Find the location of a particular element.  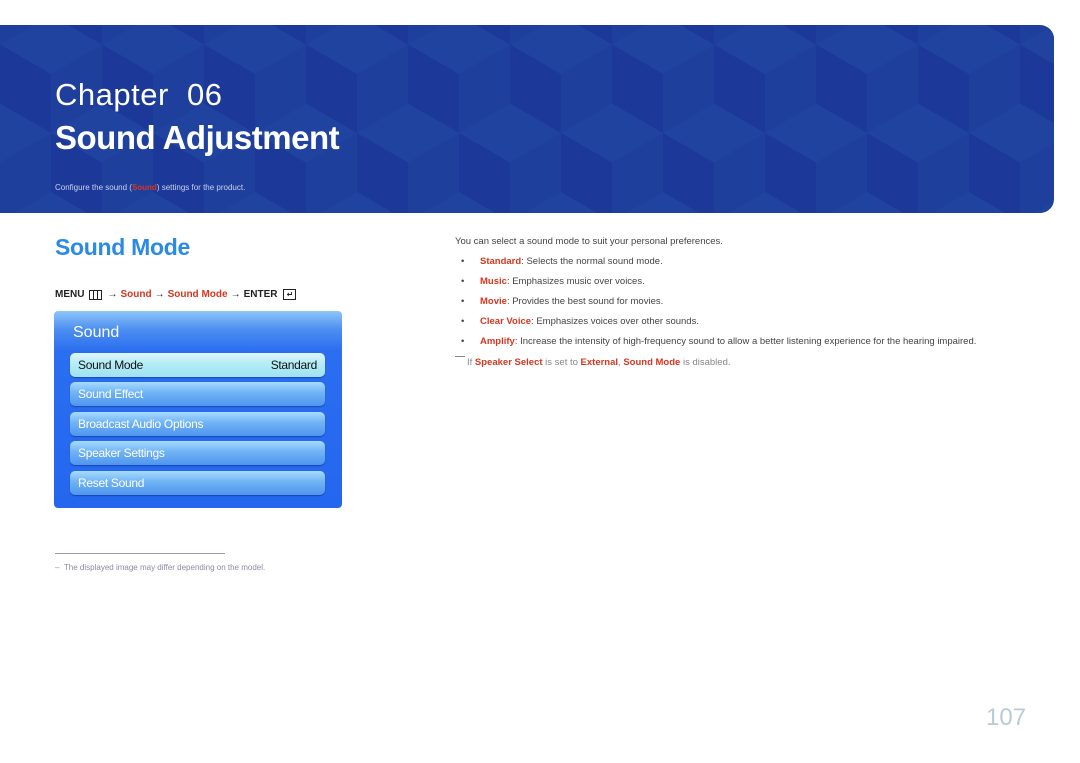

bullet-term: Movie is located at coordinates (493, 301).